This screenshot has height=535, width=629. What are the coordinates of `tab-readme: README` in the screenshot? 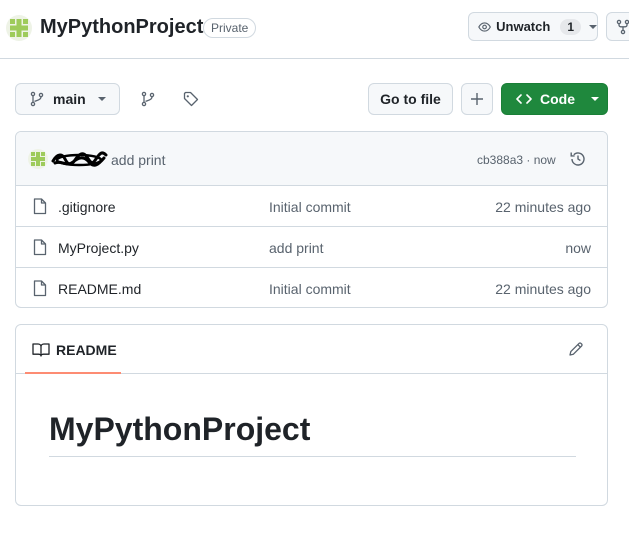 It's located at (73, 349).